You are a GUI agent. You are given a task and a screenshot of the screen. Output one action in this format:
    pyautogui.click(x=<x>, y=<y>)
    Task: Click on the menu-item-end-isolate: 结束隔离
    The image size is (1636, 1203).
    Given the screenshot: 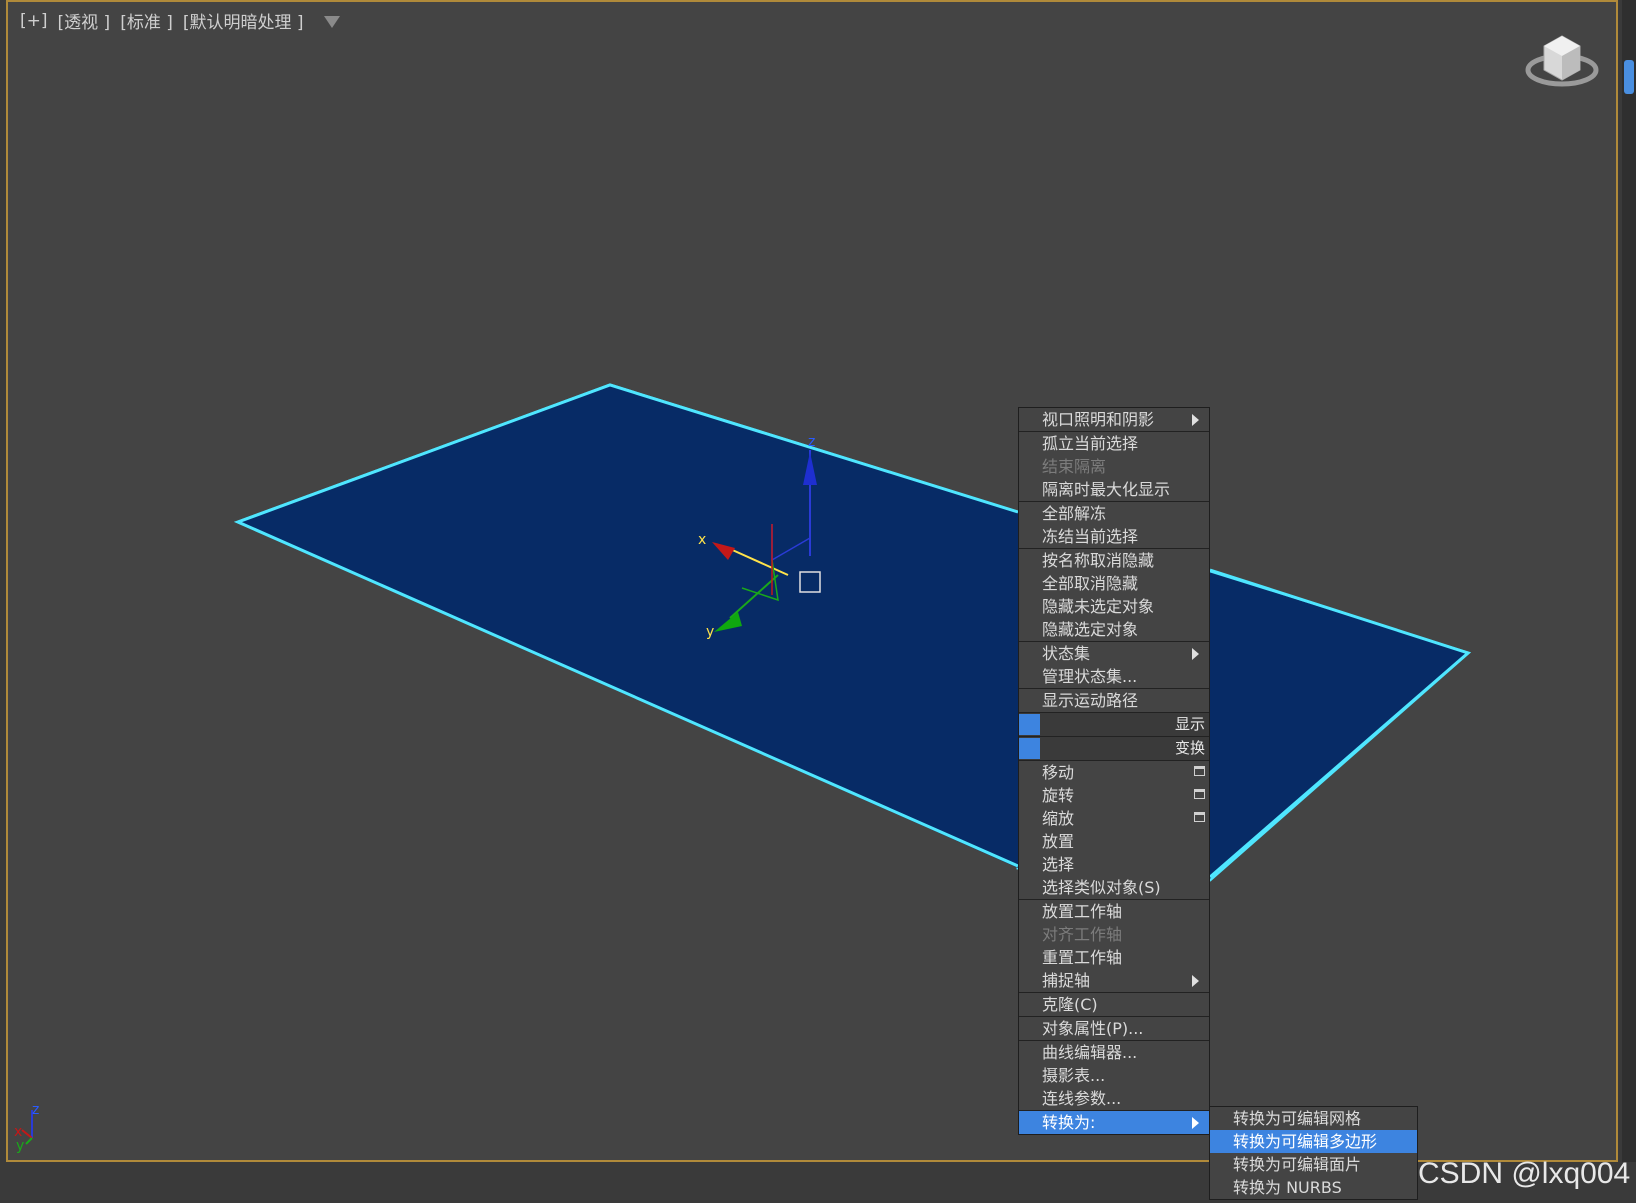 What is the action you would take?
    pyautogui.click(x=1074, y=466)
    